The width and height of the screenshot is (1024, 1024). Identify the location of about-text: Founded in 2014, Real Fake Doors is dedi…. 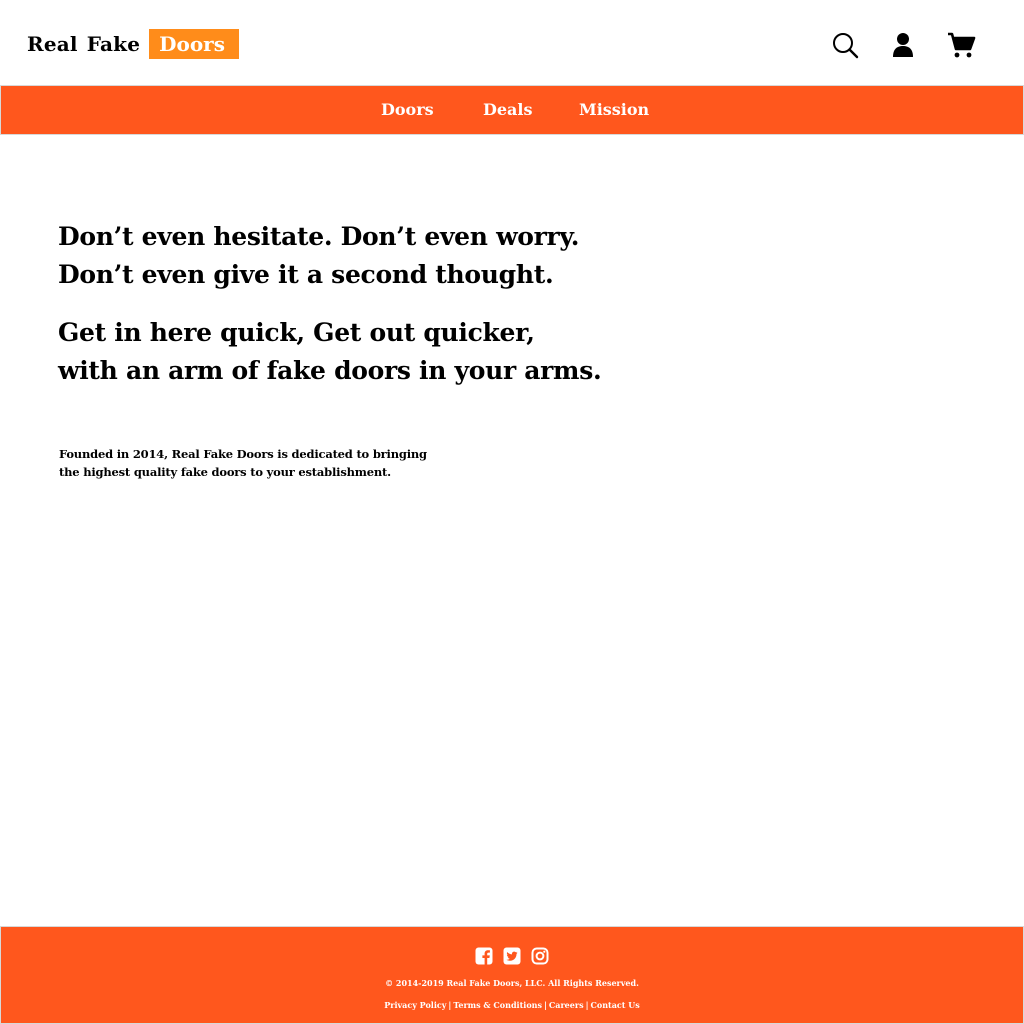
(269, 463).